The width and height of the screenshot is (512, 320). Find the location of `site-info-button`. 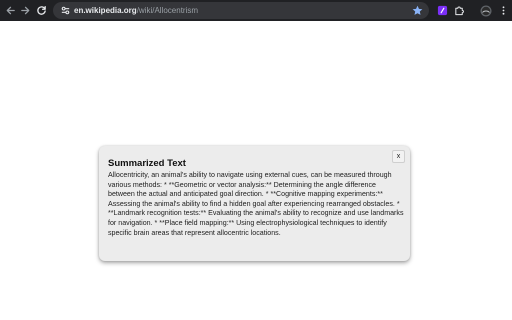

site-info-button is located at coordinates (65, 10).